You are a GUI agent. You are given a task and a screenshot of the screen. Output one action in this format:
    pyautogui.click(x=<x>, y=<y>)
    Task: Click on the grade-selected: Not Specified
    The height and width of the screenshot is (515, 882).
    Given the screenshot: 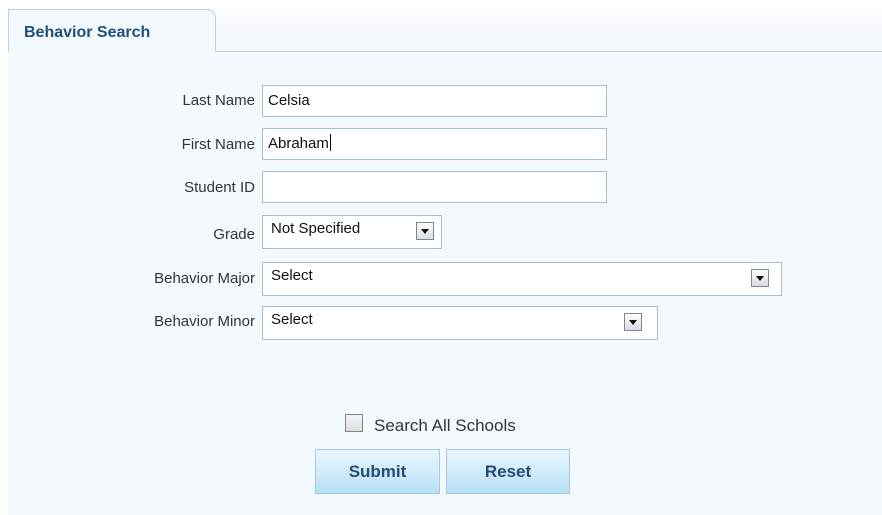 What is the action you would take?
    pyautogui.click(x=316, y=228)
    